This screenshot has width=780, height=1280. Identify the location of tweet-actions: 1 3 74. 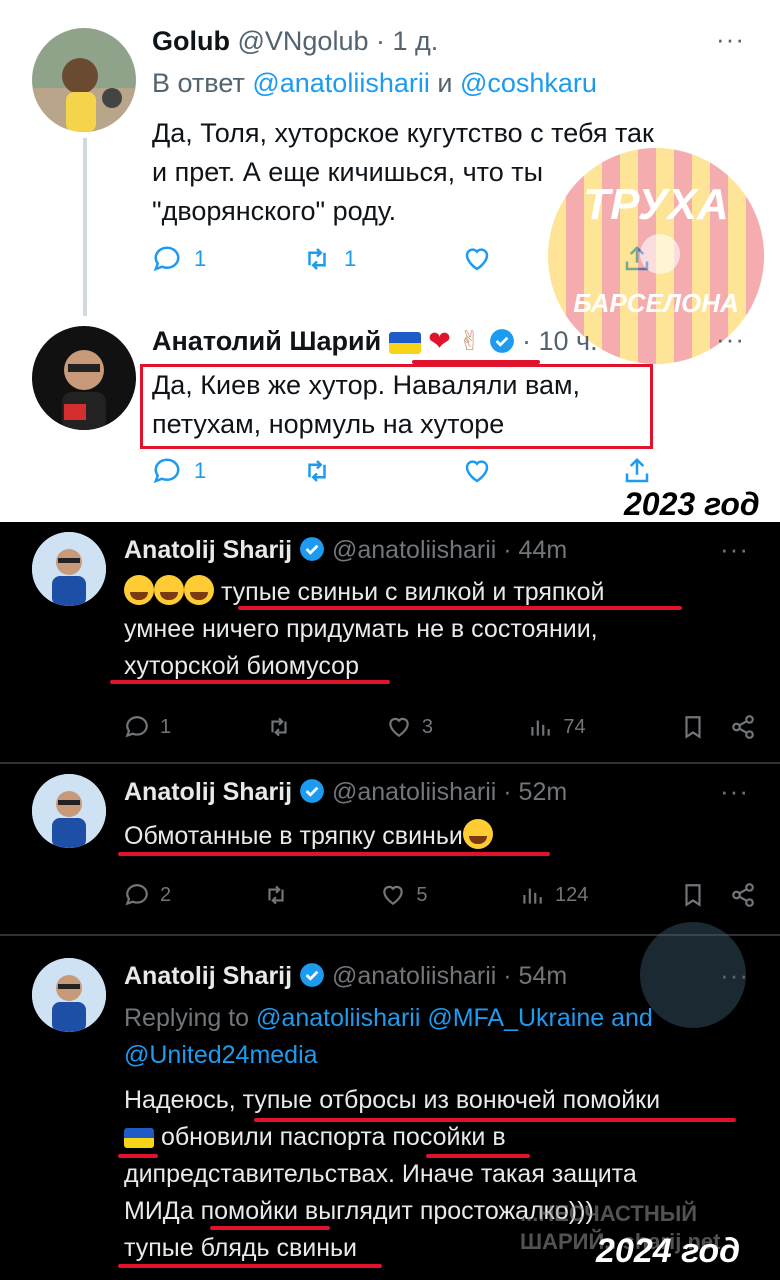
(440, 727).